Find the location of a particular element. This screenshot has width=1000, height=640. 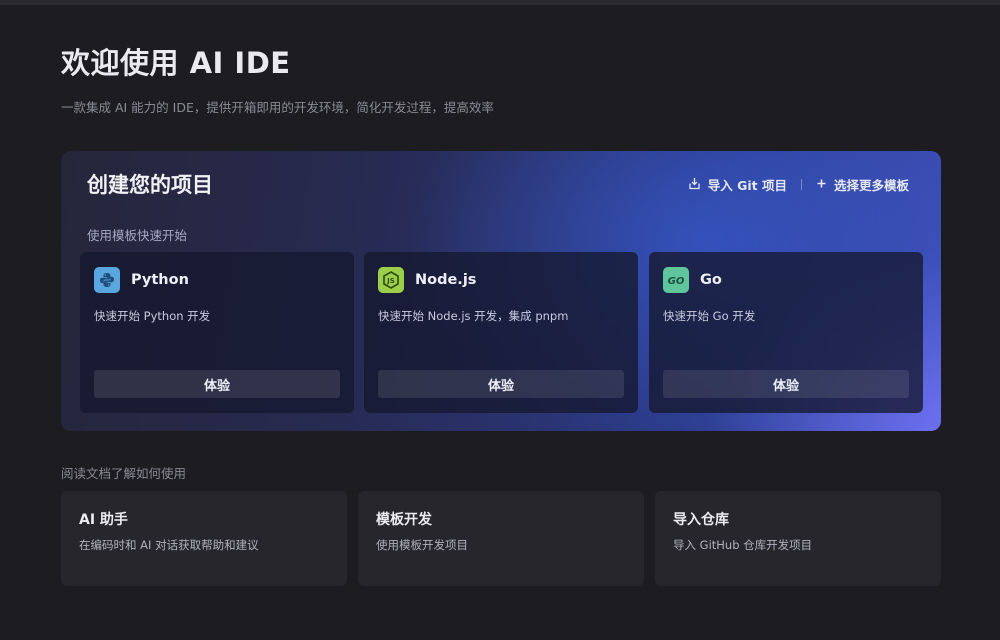

doc-description: 使用模板开发项目 is located at coordinates (422, 545).